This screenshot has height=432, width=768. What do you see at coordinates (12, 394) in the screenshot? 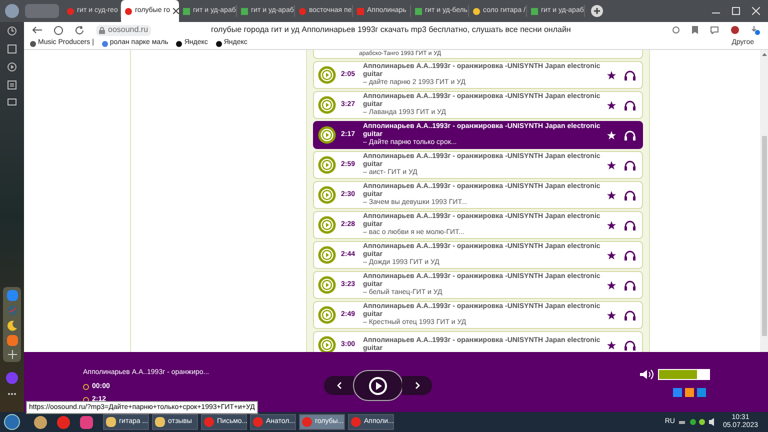
I see `more-icon` at bounding box center [12, 394].